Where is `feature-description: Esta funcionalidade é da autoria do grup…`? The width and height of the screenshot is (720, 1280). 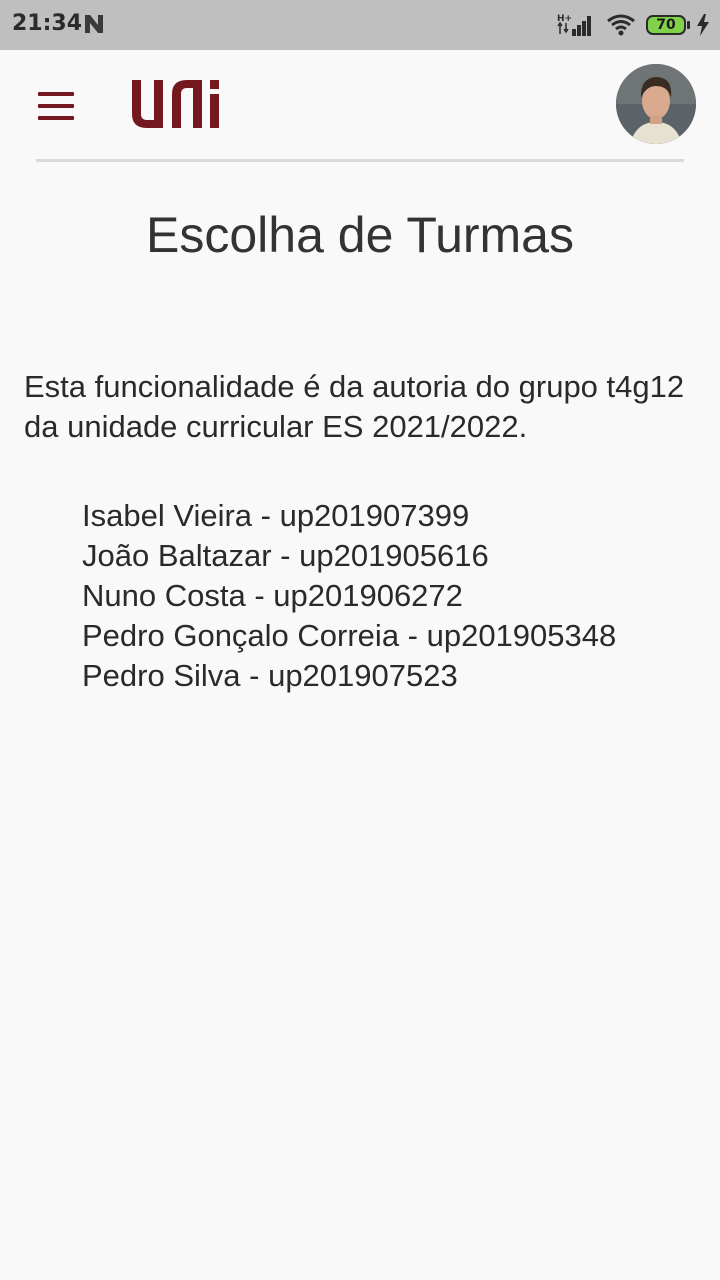 feature-description: Esta funcionalidade é da autoria do grup… is located at coordinates (354, 406).